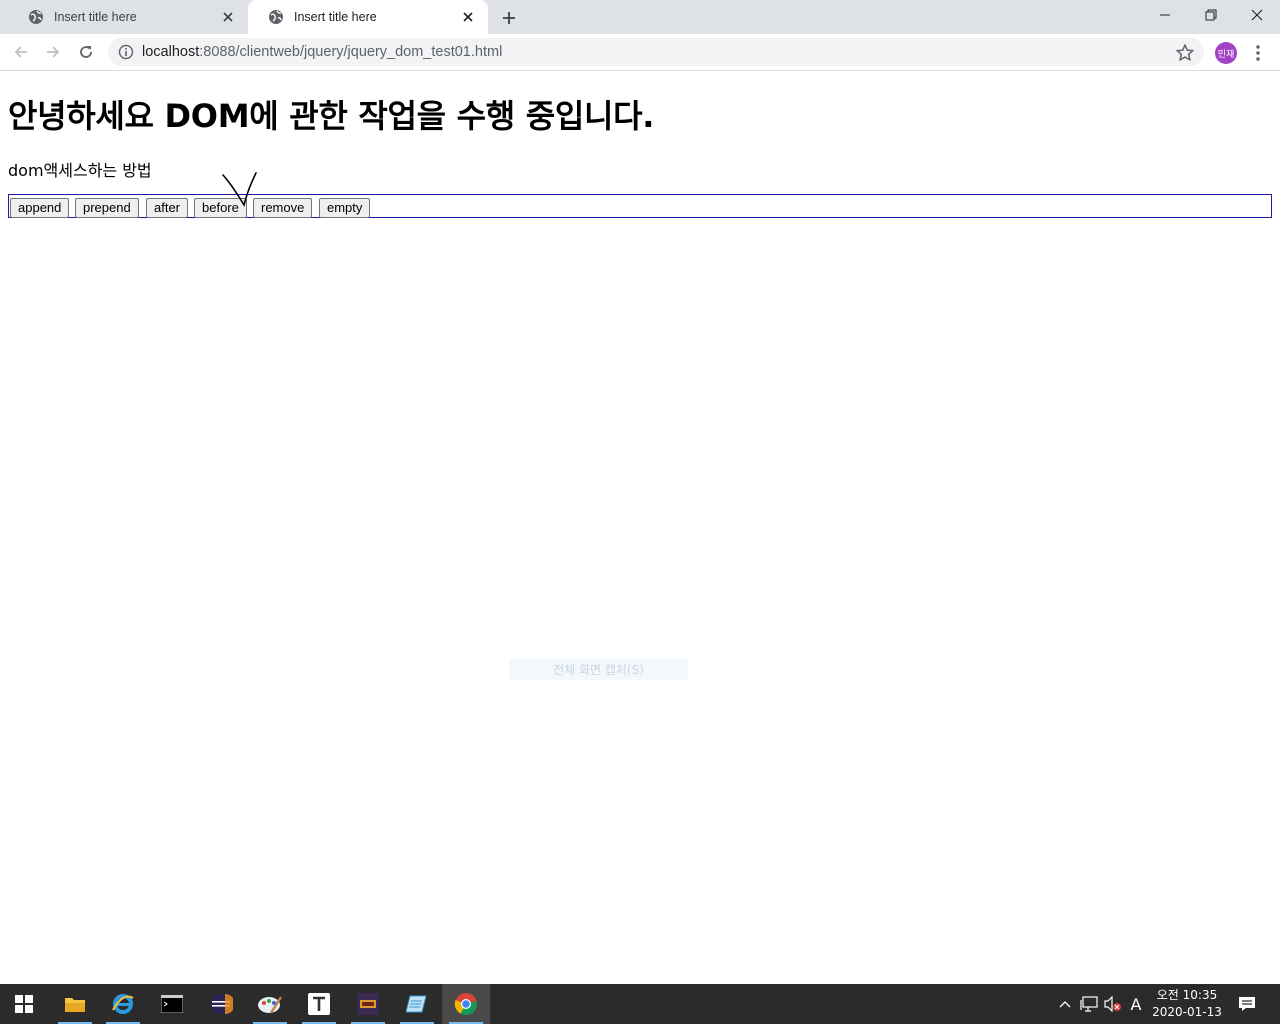 The width and height of the screenshot is (1280, 1024). Describe the element at coordinates (640, 1004) in the screenshot. I see `taskbar: A 오전 10:35 2020-01-13` at that location.